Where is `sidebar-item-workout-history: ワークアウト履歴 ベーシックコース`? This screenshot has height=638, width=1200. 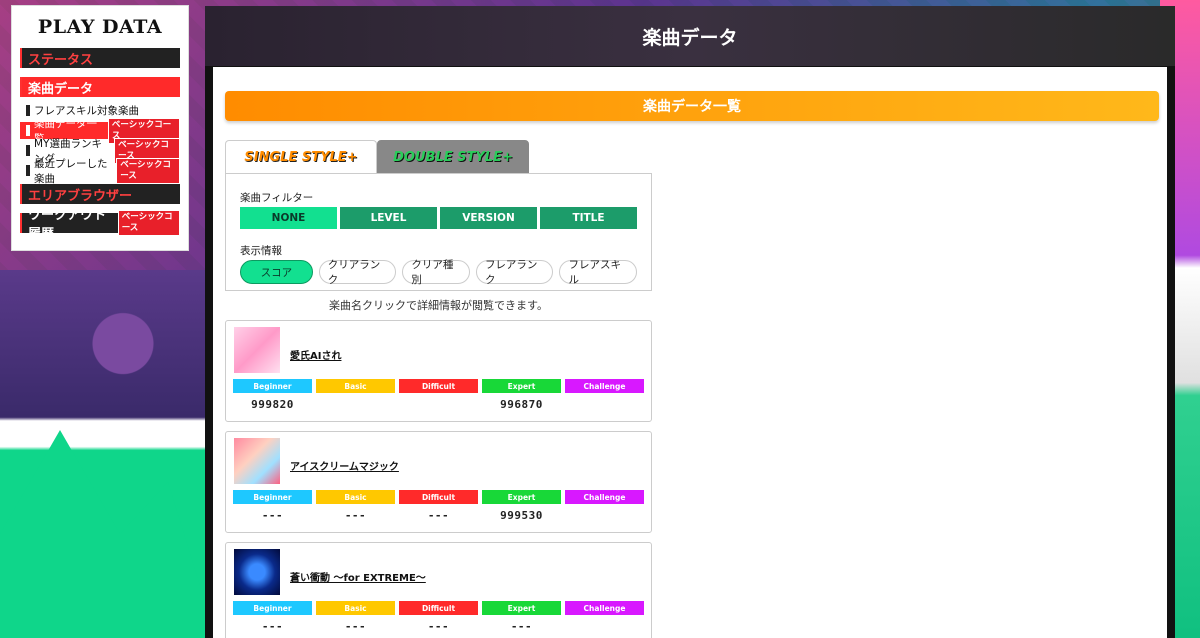
sidebar-item-workout-history: ワークアウト履歴 ベーシックコース is located at coordinates (100, 225).